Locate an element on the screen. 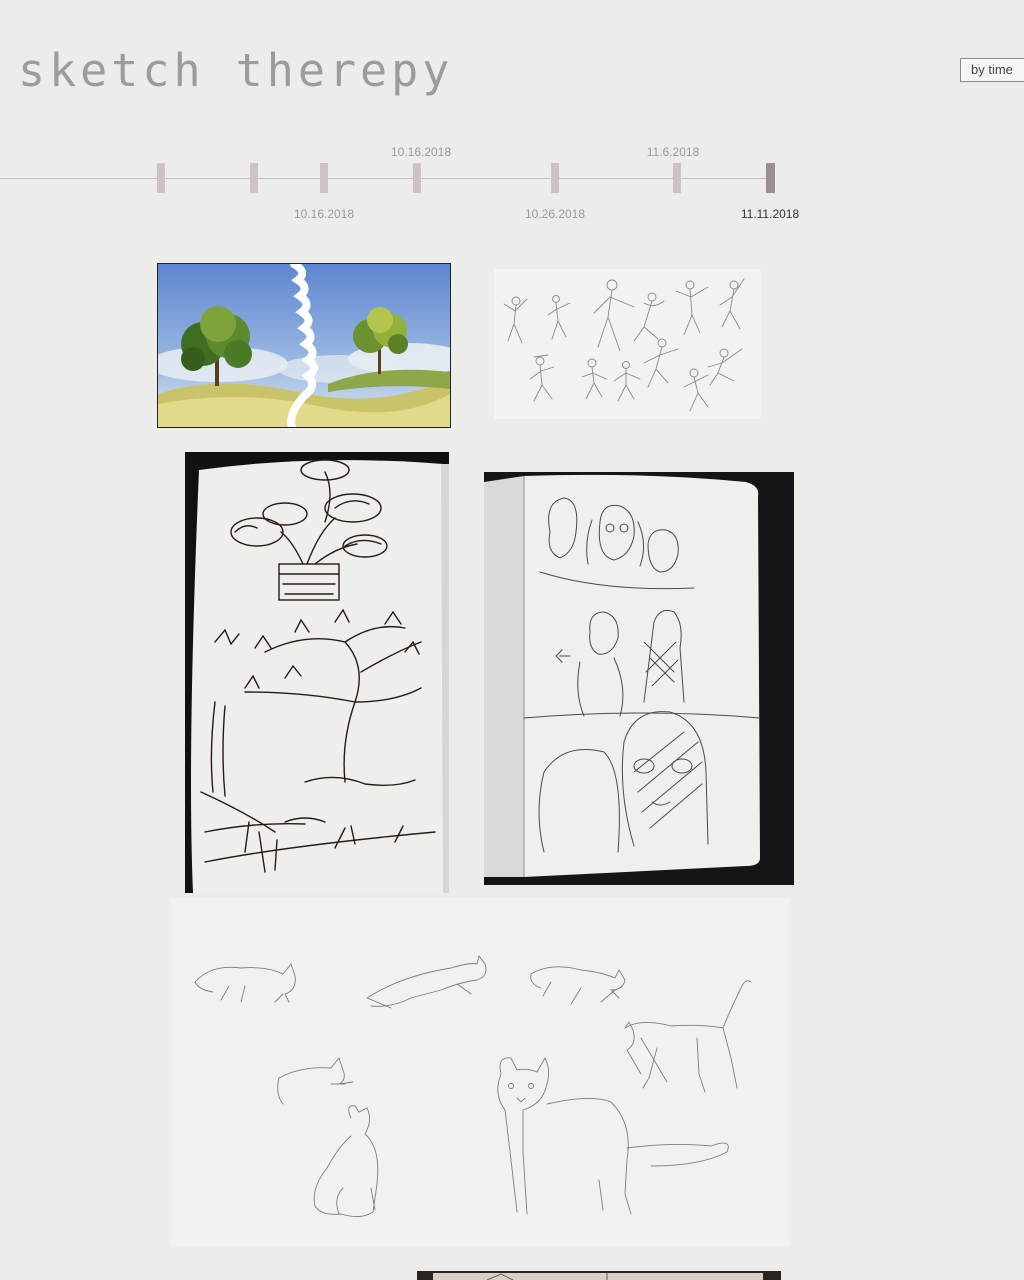 The width and height of the screenshot is (1024, 1280). sketch-landscape-trees is located at coordinates (304, 345).